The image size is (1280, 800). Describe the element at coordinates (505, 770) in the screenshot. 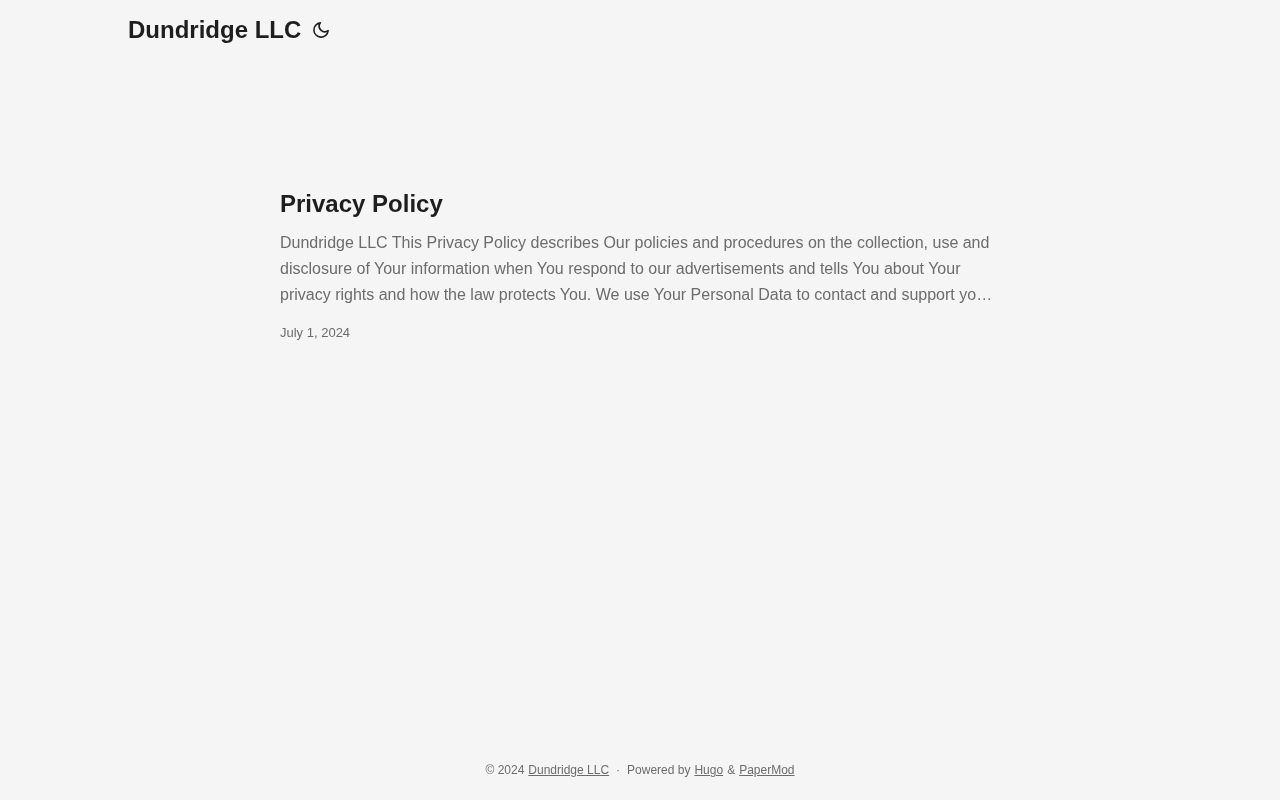

I see `copyright-text: © 2024` at that location.